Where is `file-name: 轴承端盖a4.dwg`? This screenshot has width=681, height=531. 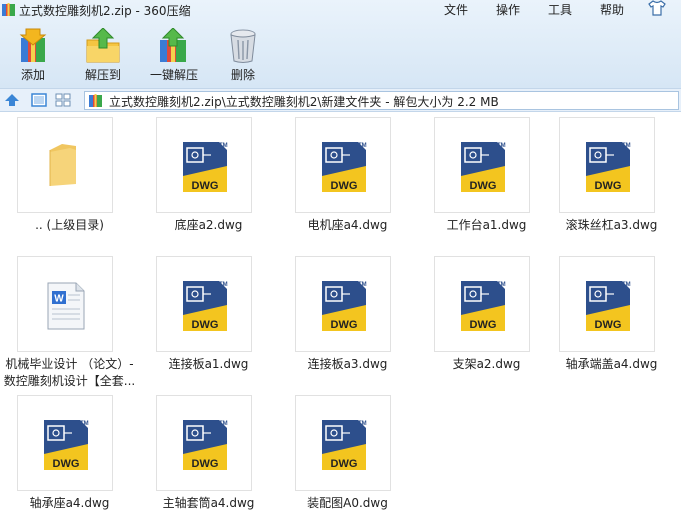
file-name: 轴承端盖a4.dwg is located at coordinates (611, 364).